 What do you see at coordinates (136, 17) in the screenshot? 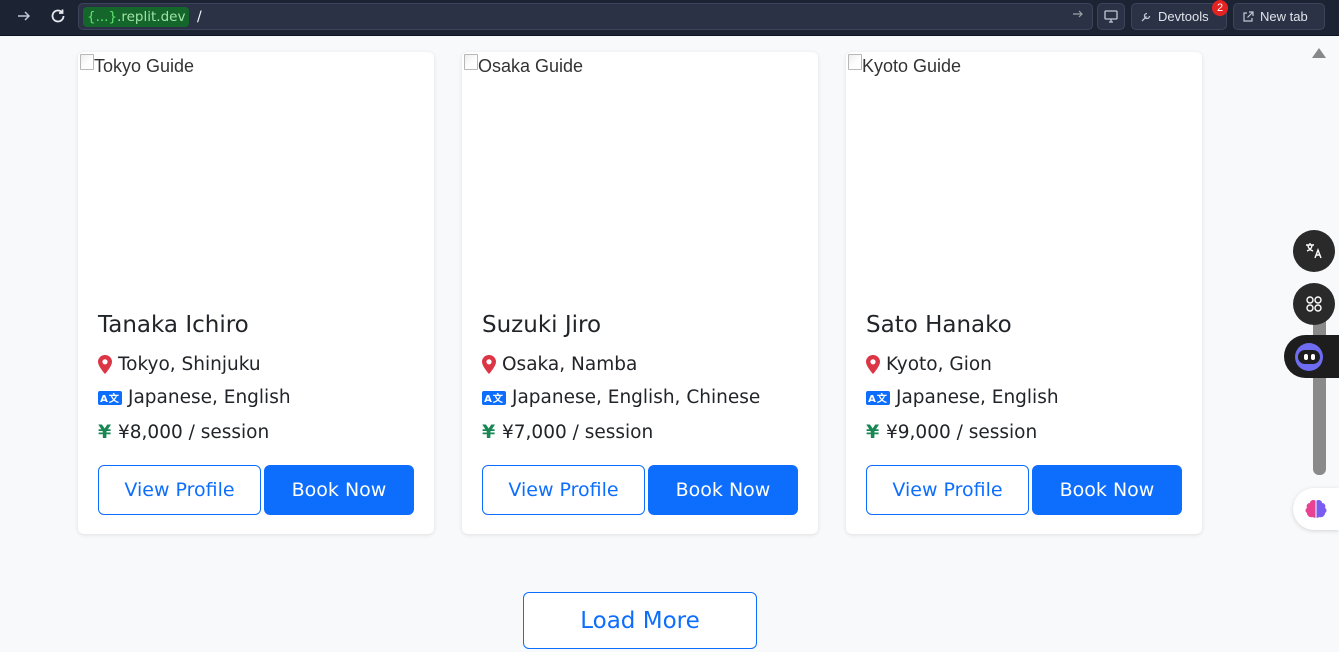
I see `url-domain: {...}.replit.dev` at bounding box center [136, 17].